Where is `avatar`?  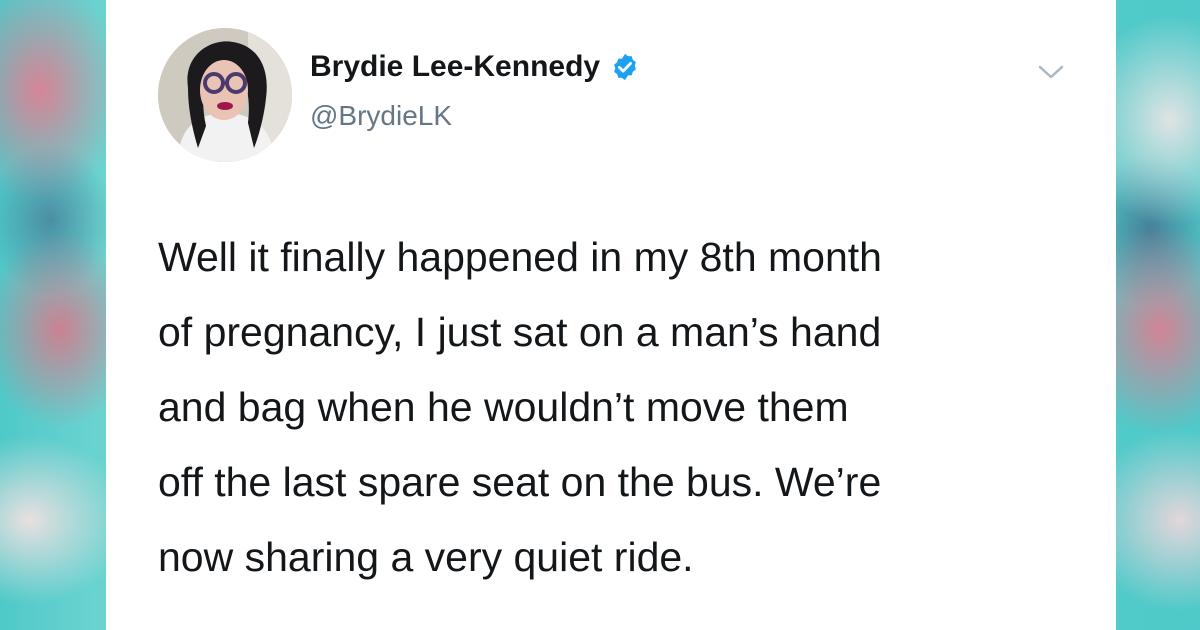
avatar is located at coordinates (225, 95).